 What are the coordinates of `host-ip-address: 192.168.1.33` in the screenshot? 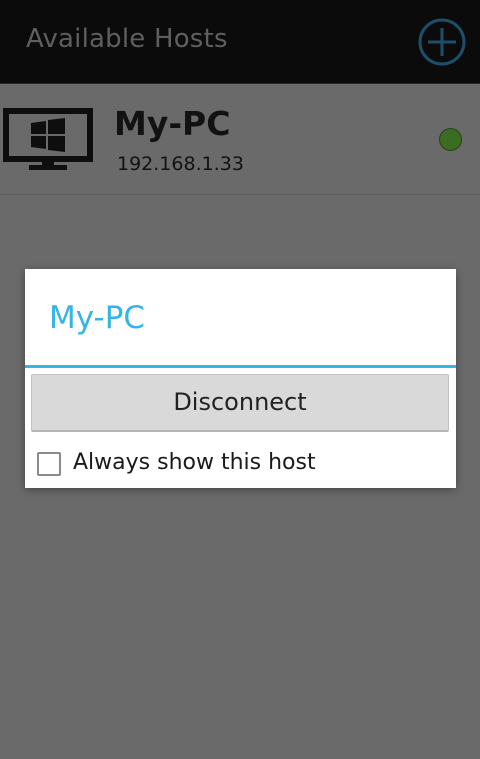 It's located at (180, 164).